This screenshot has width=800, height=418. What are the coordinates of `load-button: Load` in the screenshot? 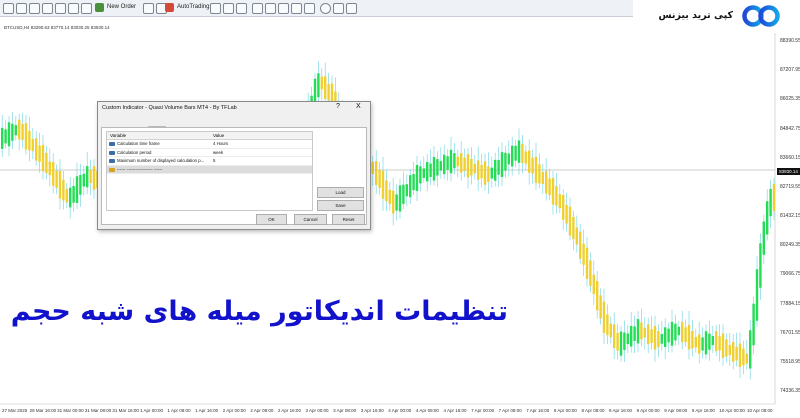 It's located at (340, 192).